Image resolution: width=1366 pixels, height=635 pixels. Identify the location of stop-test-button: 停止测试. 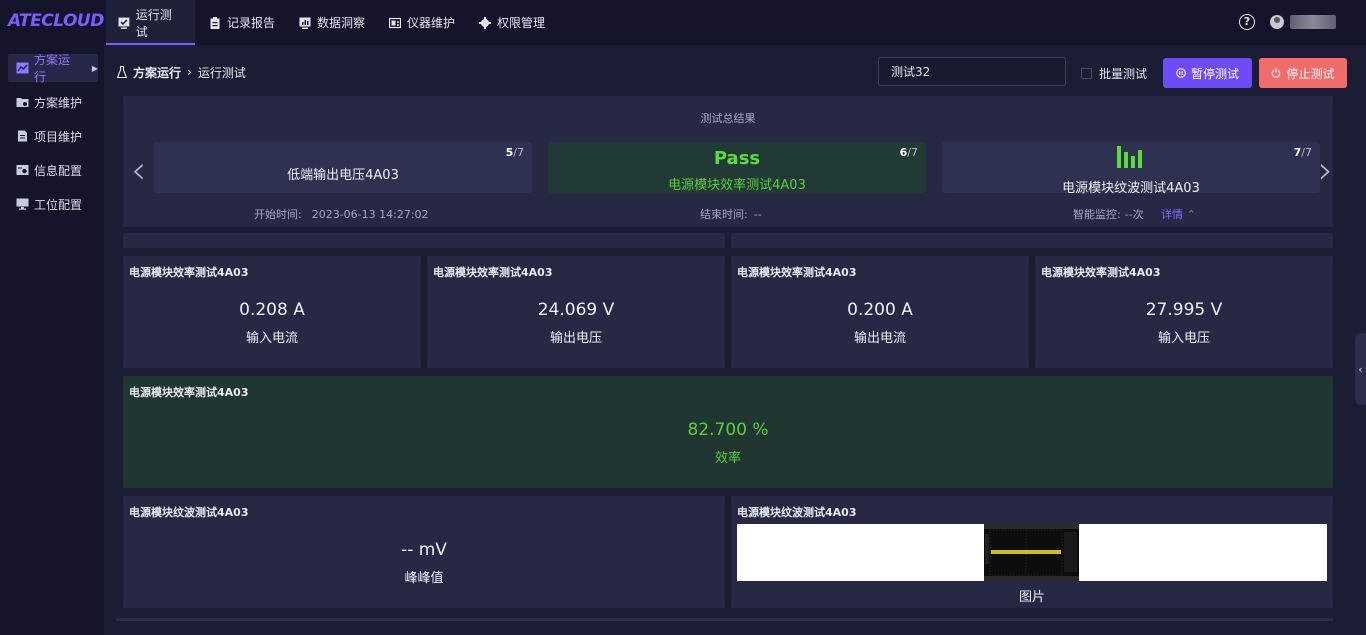
(1303, 73).